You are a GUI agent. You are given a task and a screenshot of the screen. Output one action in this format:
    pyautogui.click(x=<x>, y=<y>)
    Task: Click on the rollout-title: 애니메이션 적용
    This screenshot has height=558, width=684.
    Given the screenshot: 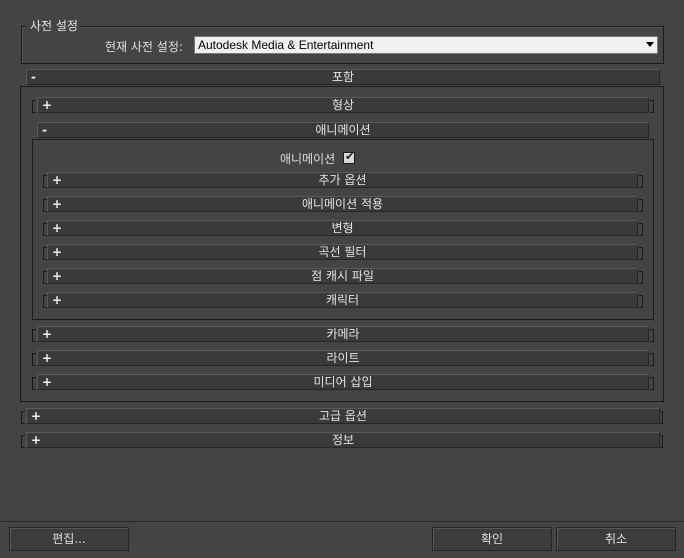 What is the action you would take?
    pyautogui.click(x=342, y=204)
    